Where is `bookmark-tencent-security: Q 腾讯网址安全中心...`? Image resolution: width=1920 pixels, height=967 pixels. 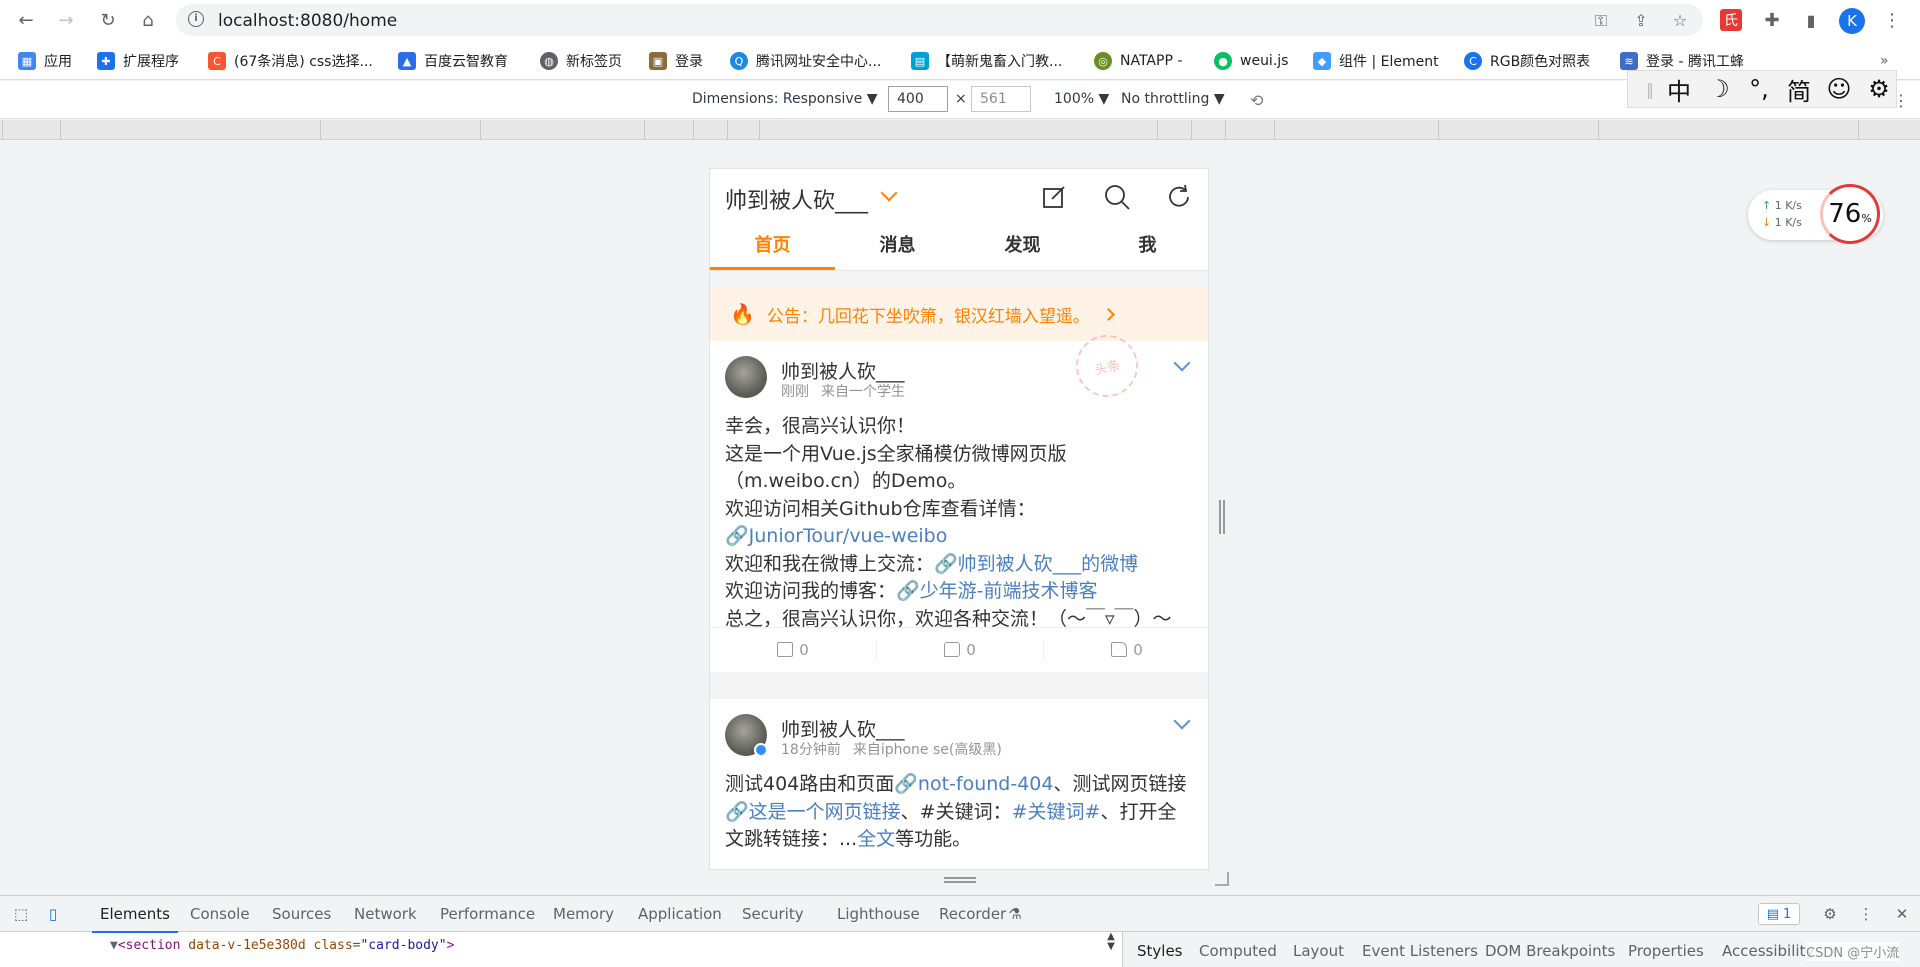 bookmark-tencent-security: Q 腾讯网址安全中心... is located at coordinates (805, 61).